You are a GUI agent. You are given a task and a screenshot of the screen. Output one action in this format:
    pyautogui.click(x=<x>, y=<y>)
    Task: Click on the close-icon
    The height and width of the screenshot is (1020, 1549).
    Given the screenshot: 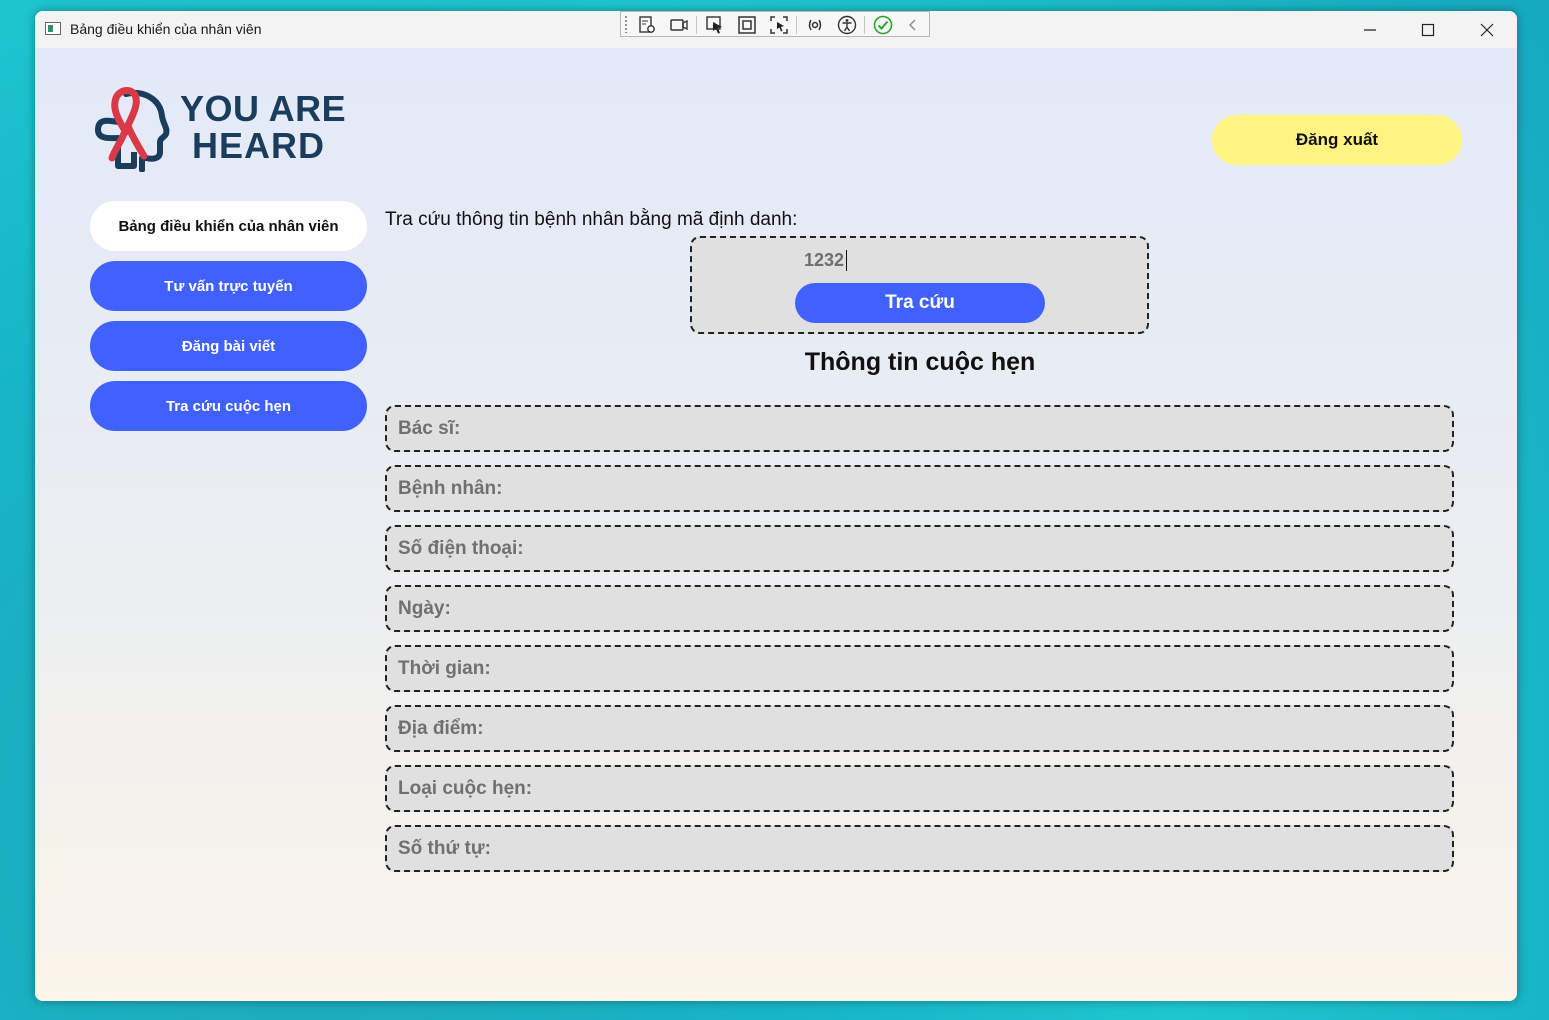 What is the action you would take?
    pyautogui.click(x=1487, y=29)
    